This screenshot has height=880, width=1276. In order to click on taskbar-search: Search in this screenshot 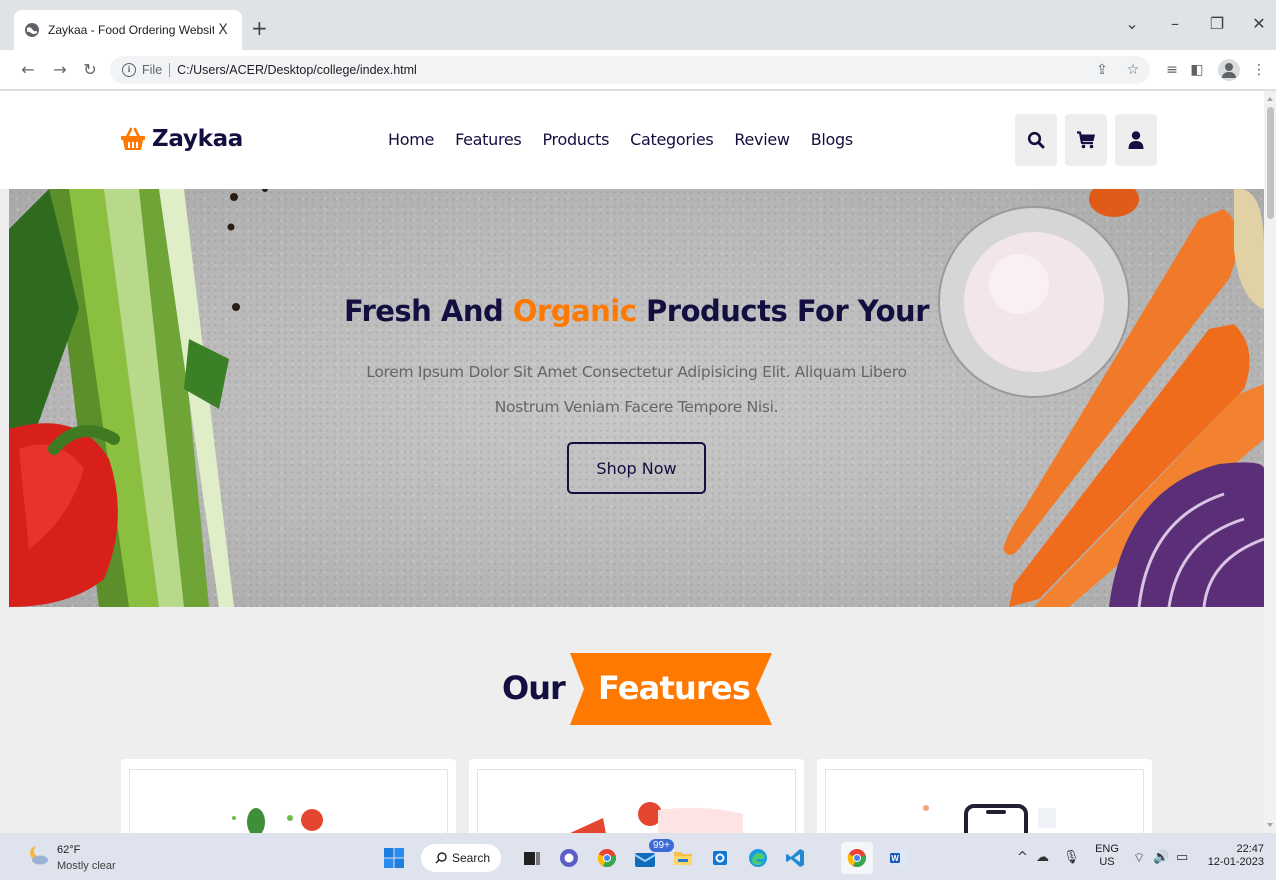, I will do `click(461, 858)`.